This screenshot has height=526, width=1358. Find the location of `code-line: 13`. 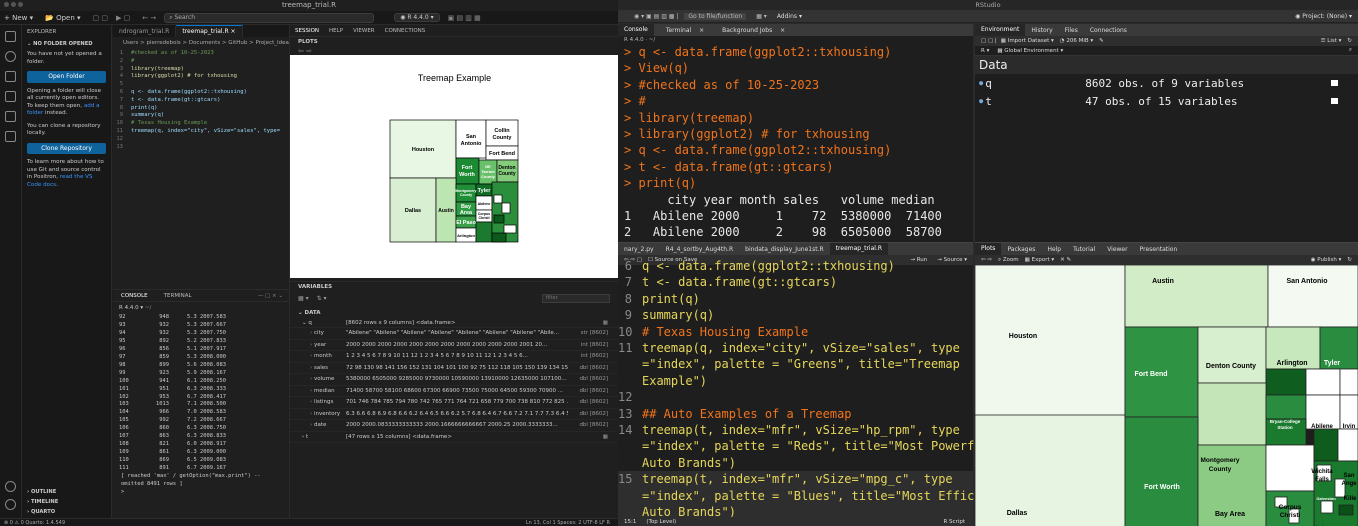

code-line: 13 is located at coordinates (201, 148).